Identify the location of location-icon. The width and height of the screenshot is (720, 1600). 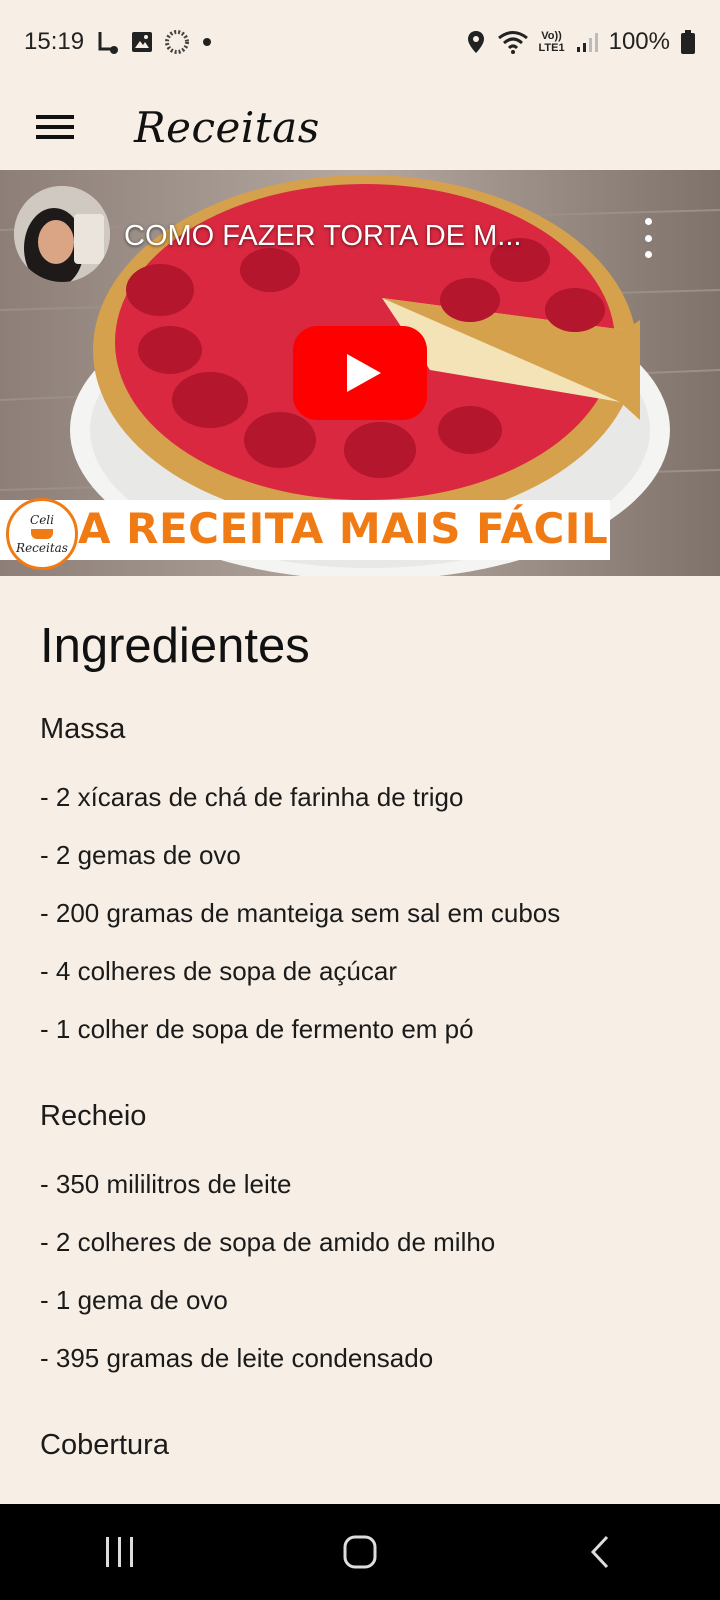
(476, 42).